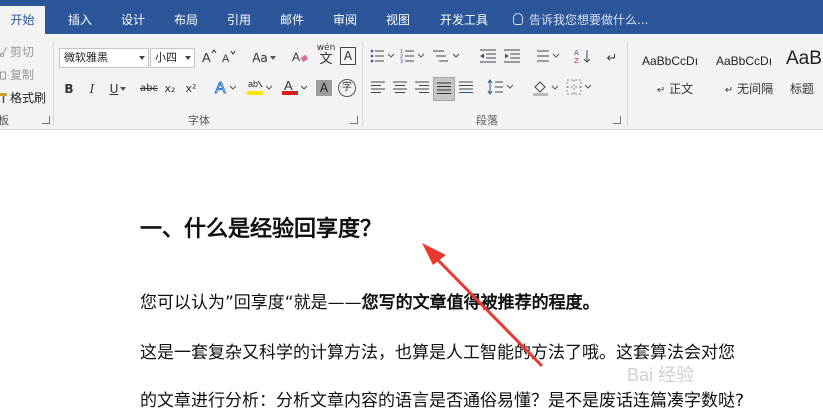 The width and height of the screenshot is (823, 416). I want to click on text-effects-icon: A, so click(226, 88).